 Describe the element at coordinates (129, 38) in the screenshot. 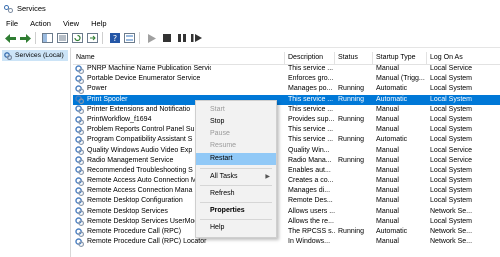

I see `list-view-icon` at that location.